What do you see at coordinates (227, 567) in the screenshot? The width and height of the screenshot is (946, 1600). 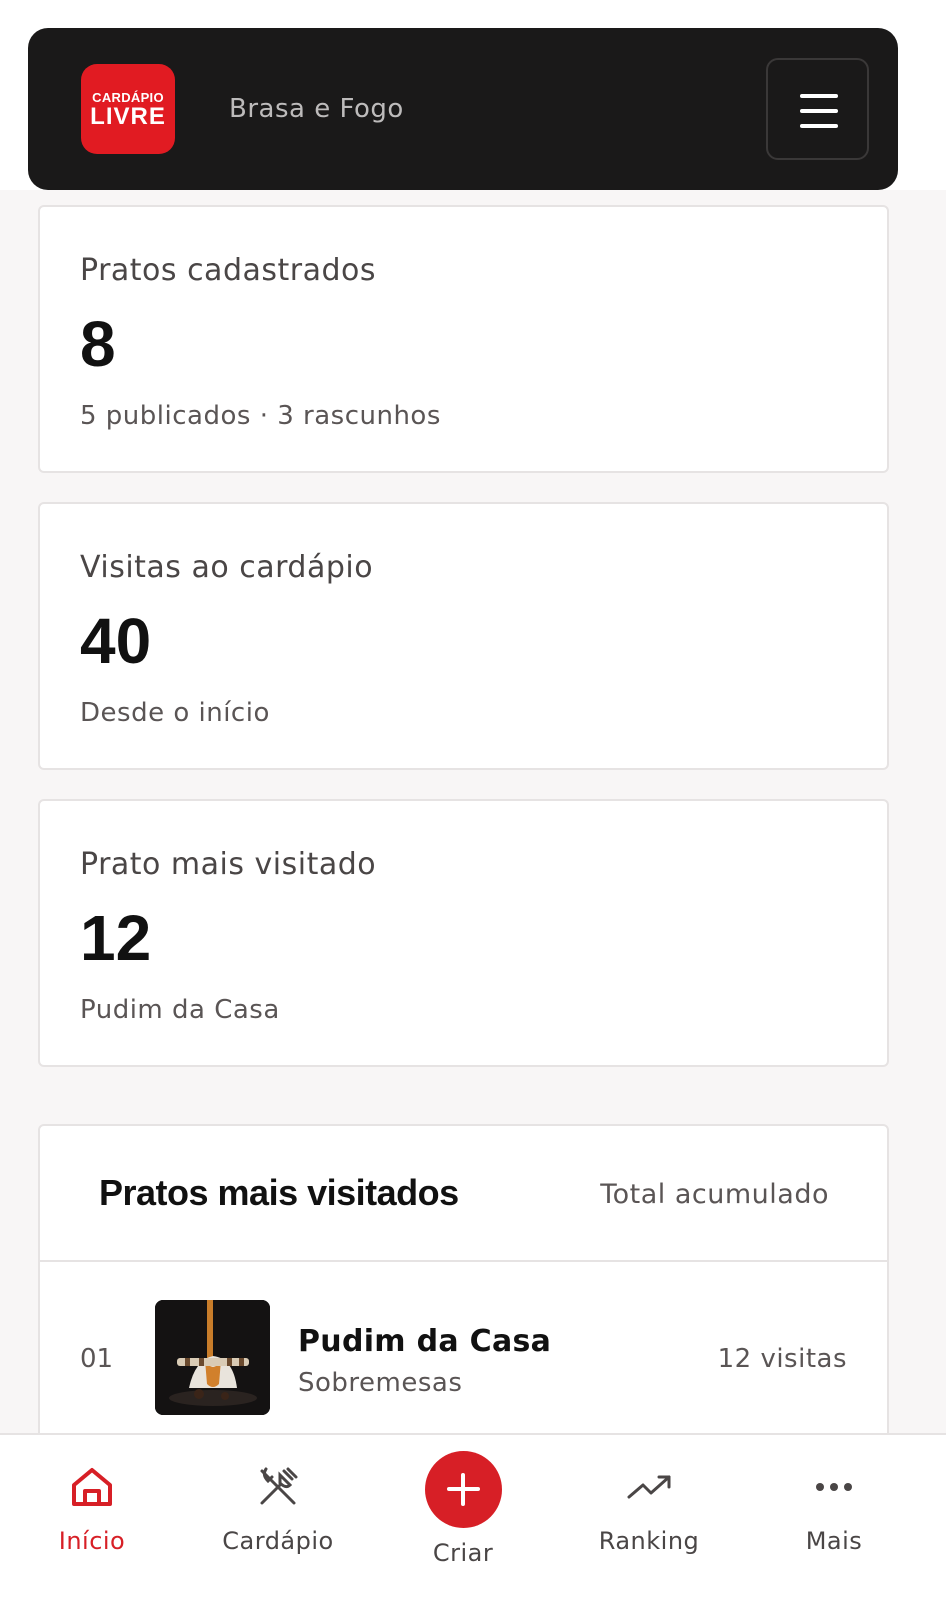 I see `stat-label: Visitas ao cardápio` at bounding box center [227, 567].